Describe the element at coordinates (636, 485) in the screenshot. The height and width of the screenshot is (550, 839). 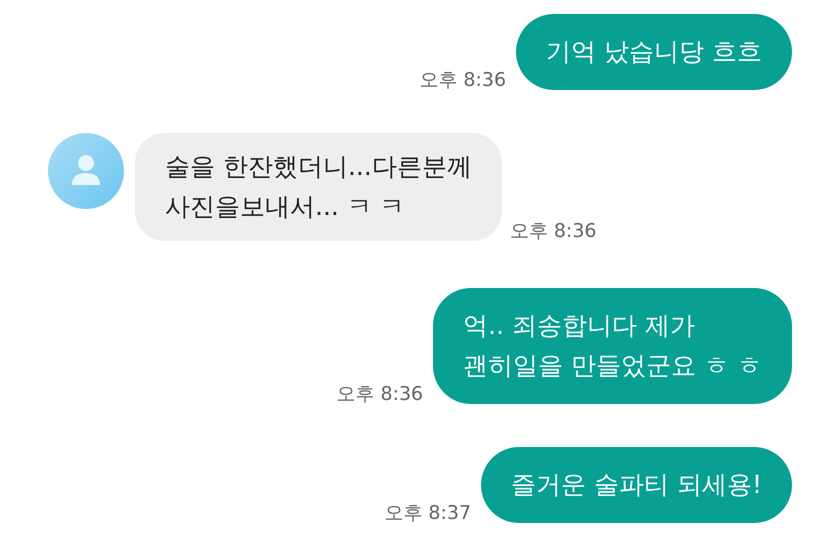
I see `sent-message-bubble: 즐거운 술파티 되세용!` at that location.